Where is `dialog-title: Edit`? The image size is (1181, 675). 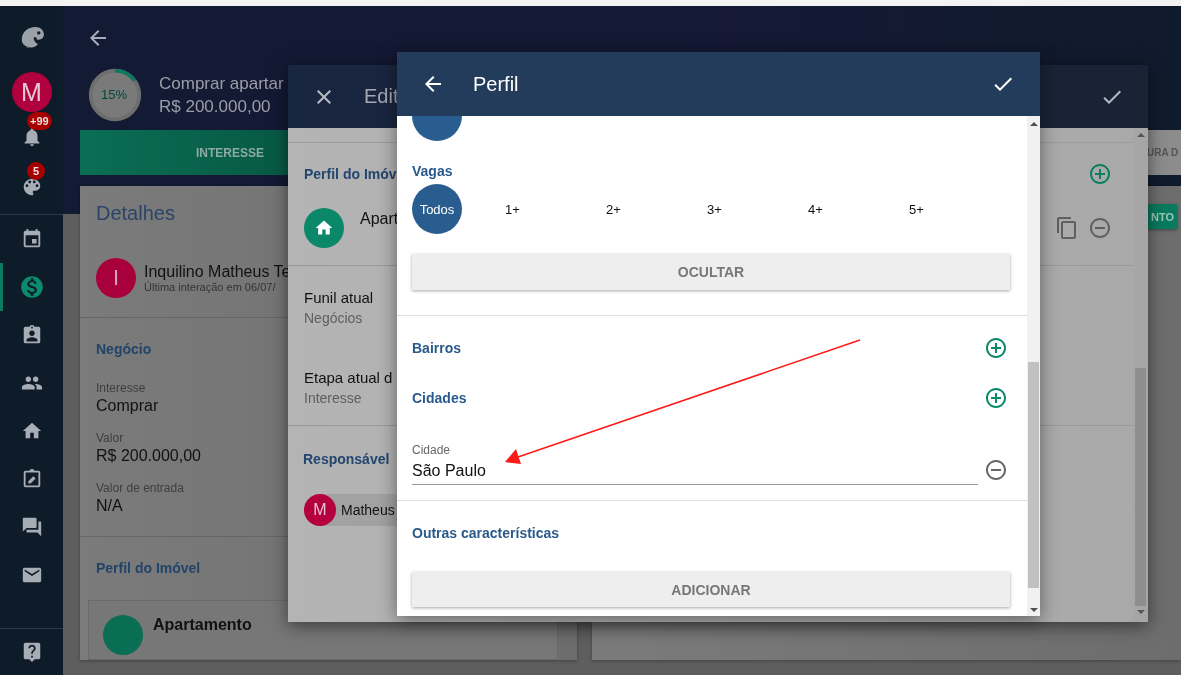
dialog-title: Edit is located at coordinates (381, 96).